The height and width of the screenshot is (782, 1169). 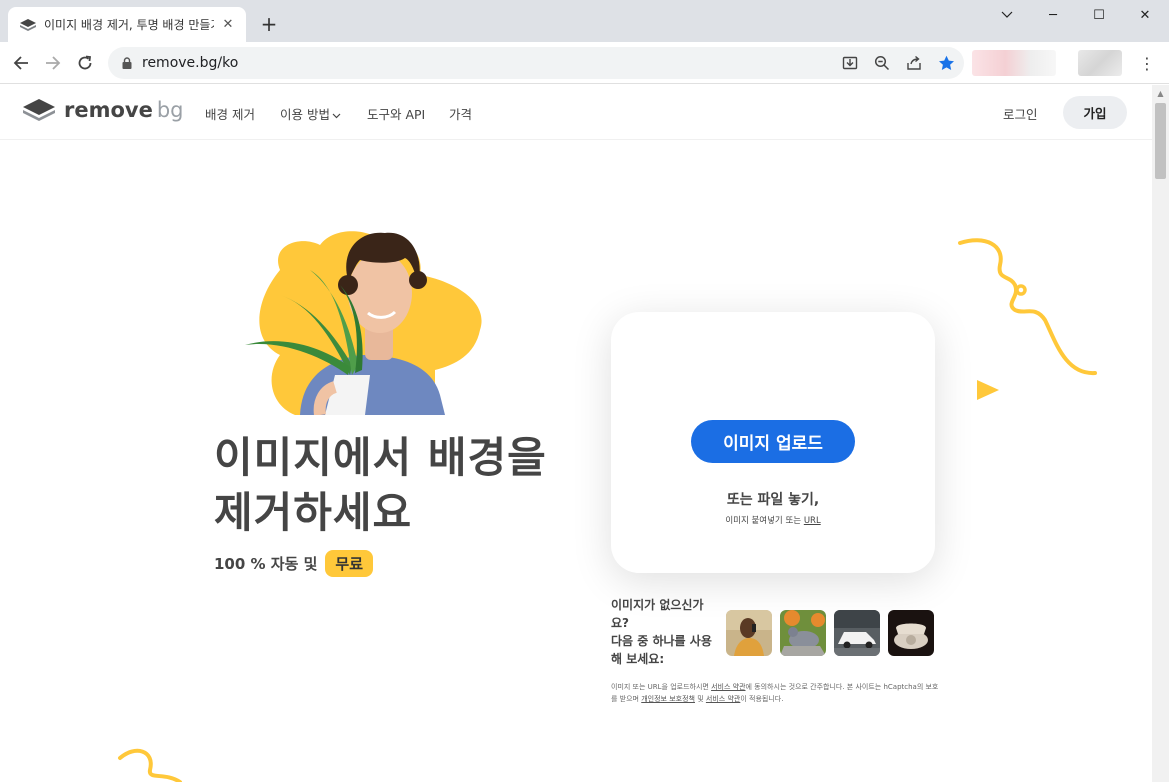 I want to click on close-window-button: ✕, so click(x=1145, y=15).